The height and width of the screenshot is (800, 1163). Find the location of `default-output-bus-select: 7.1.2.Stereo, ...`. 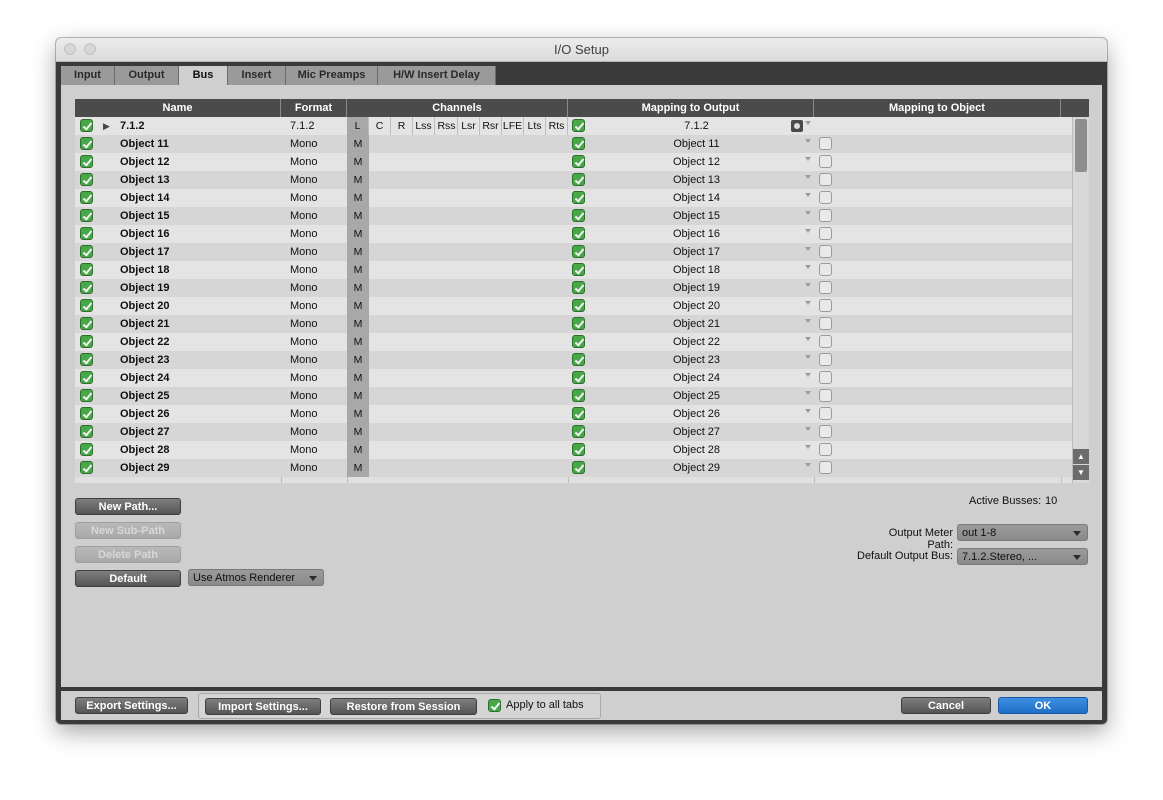

default-output-bus-select: 7.1.2.Stereo, ... is located at coordinates (1022, 556).